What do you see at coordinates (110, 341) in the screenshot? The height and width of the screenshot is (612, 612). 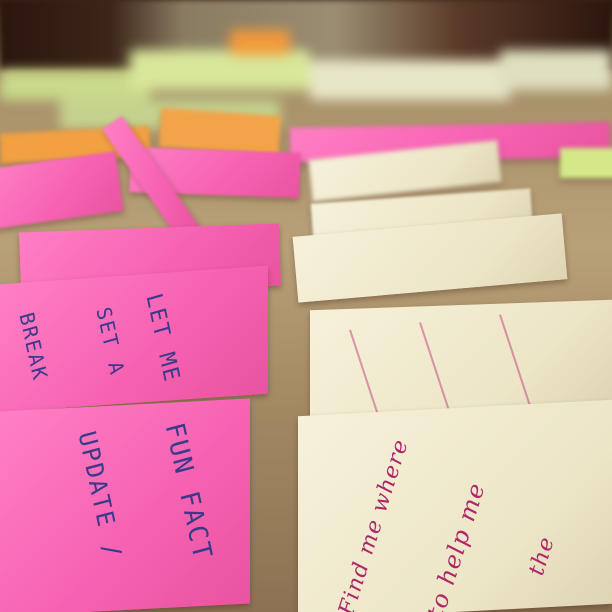 I see `note-text: SET A` at bounding box center [110, 341].